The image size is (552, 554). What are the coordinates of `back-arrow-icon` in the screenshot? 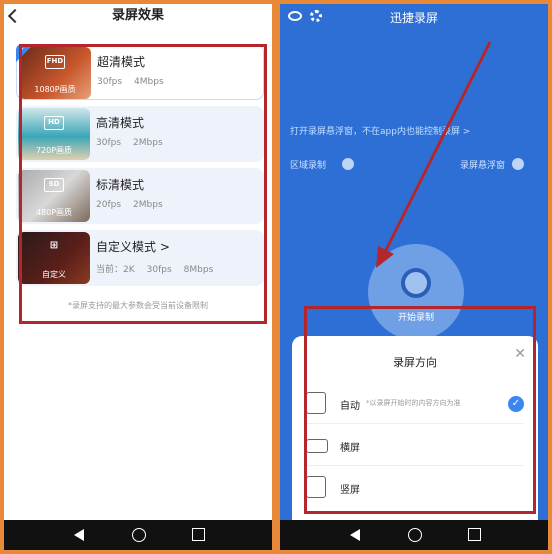 It's located at (15, 16).